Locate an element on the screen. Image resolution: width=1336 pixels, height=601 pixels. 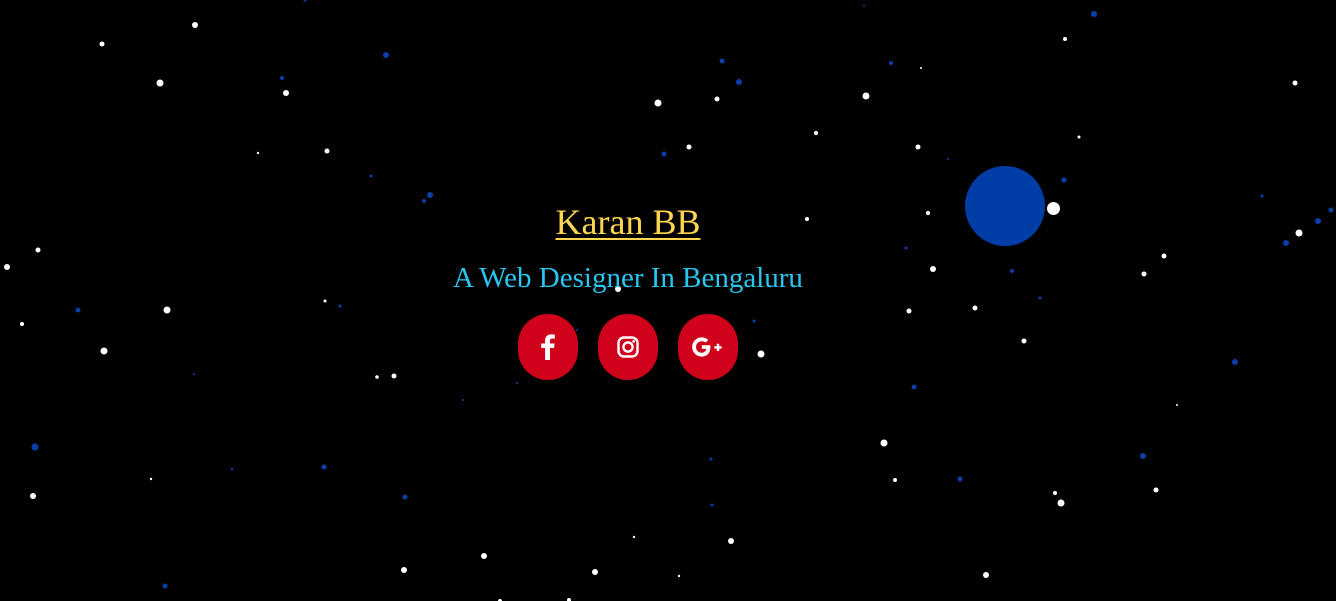
tagline: A Web Designer In Bengaluru is located at coordinates (628, 278).